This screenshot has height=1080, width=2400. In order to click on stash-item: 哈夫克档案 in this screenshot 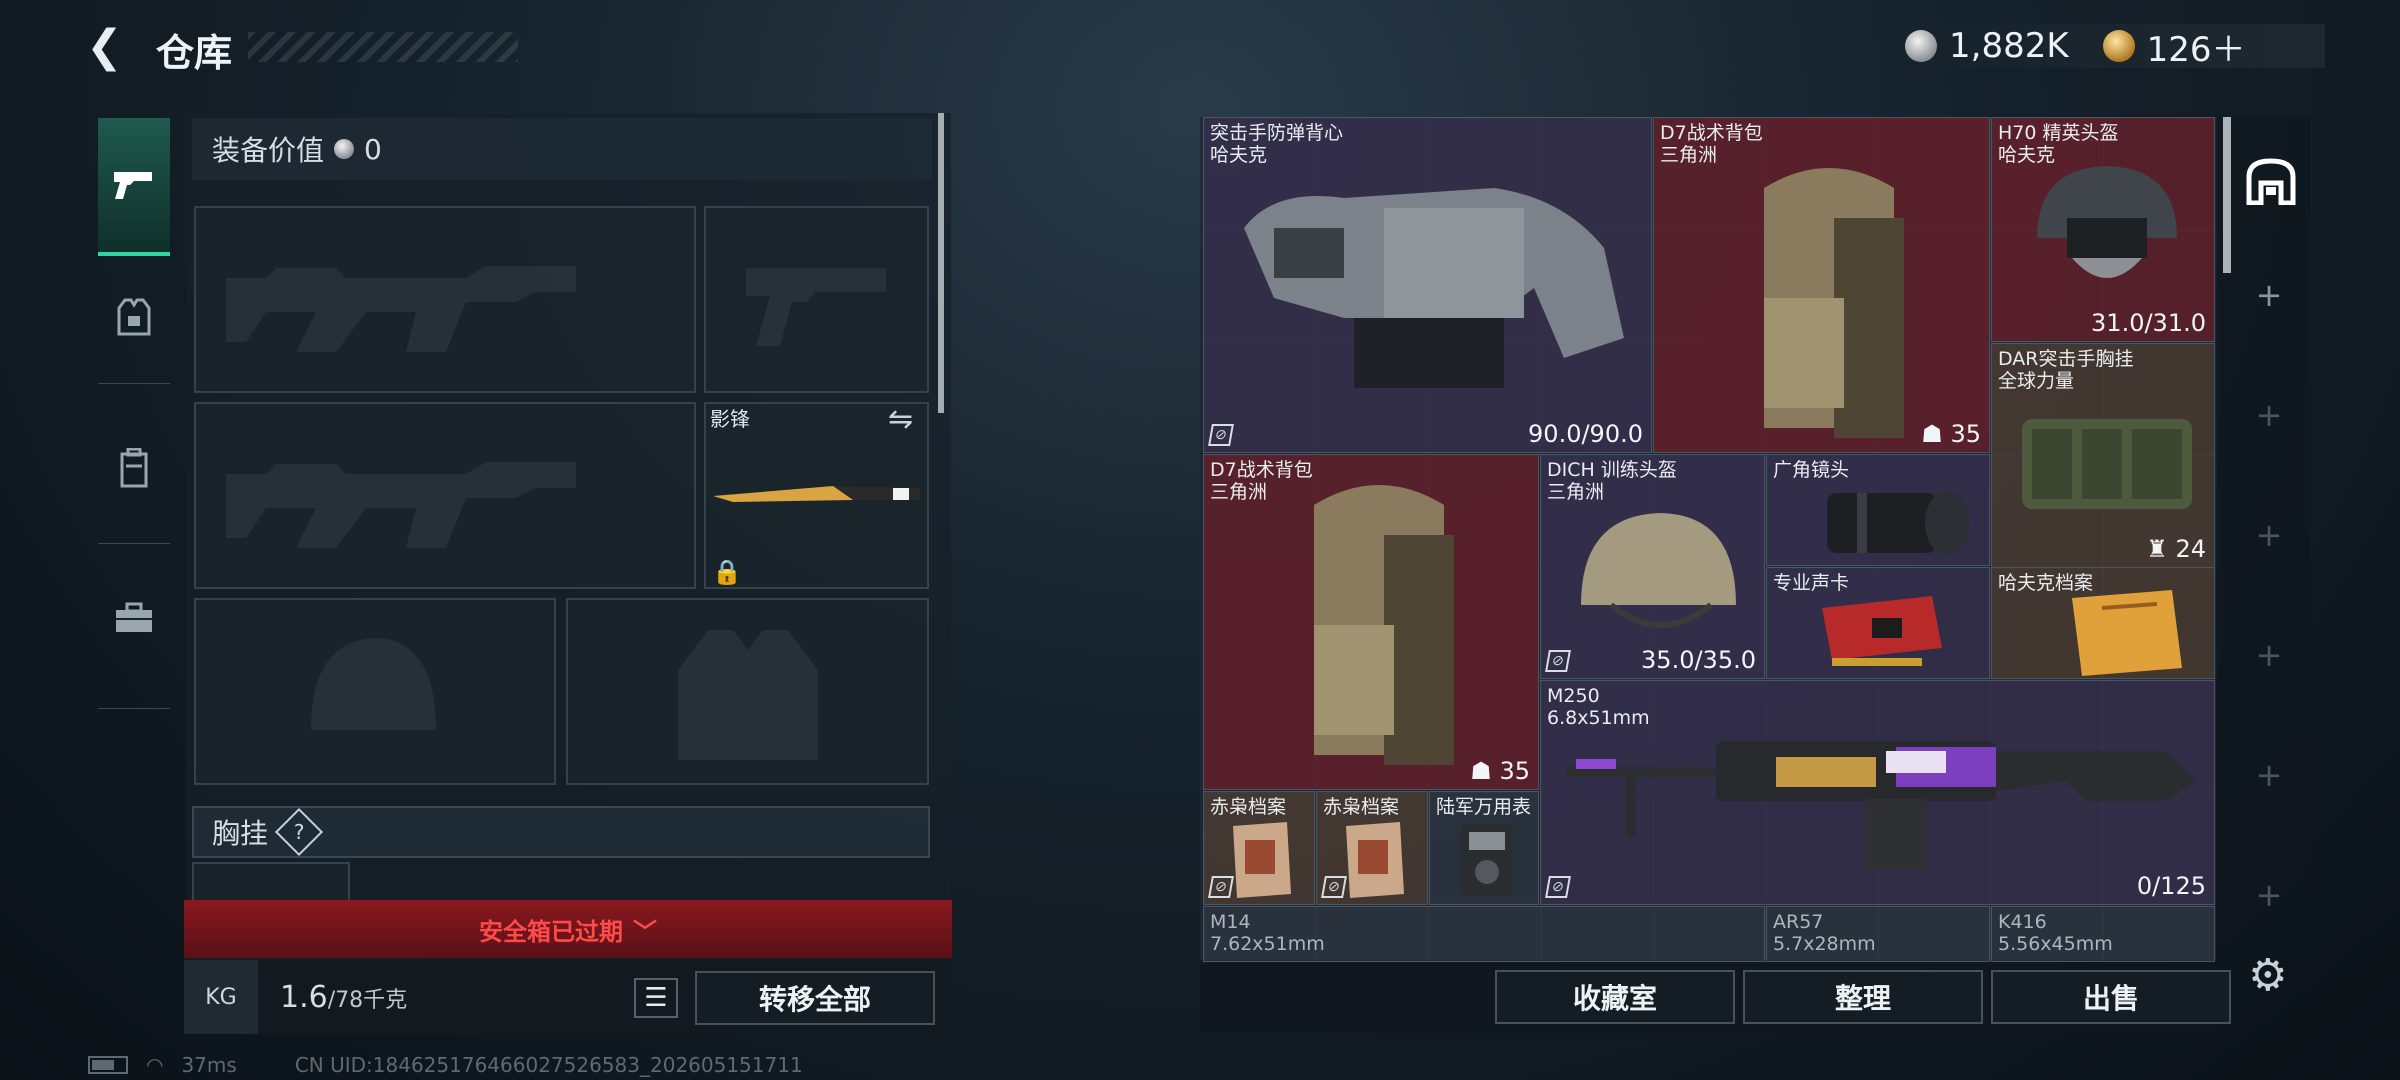, I will do `click(2103, 623)`.